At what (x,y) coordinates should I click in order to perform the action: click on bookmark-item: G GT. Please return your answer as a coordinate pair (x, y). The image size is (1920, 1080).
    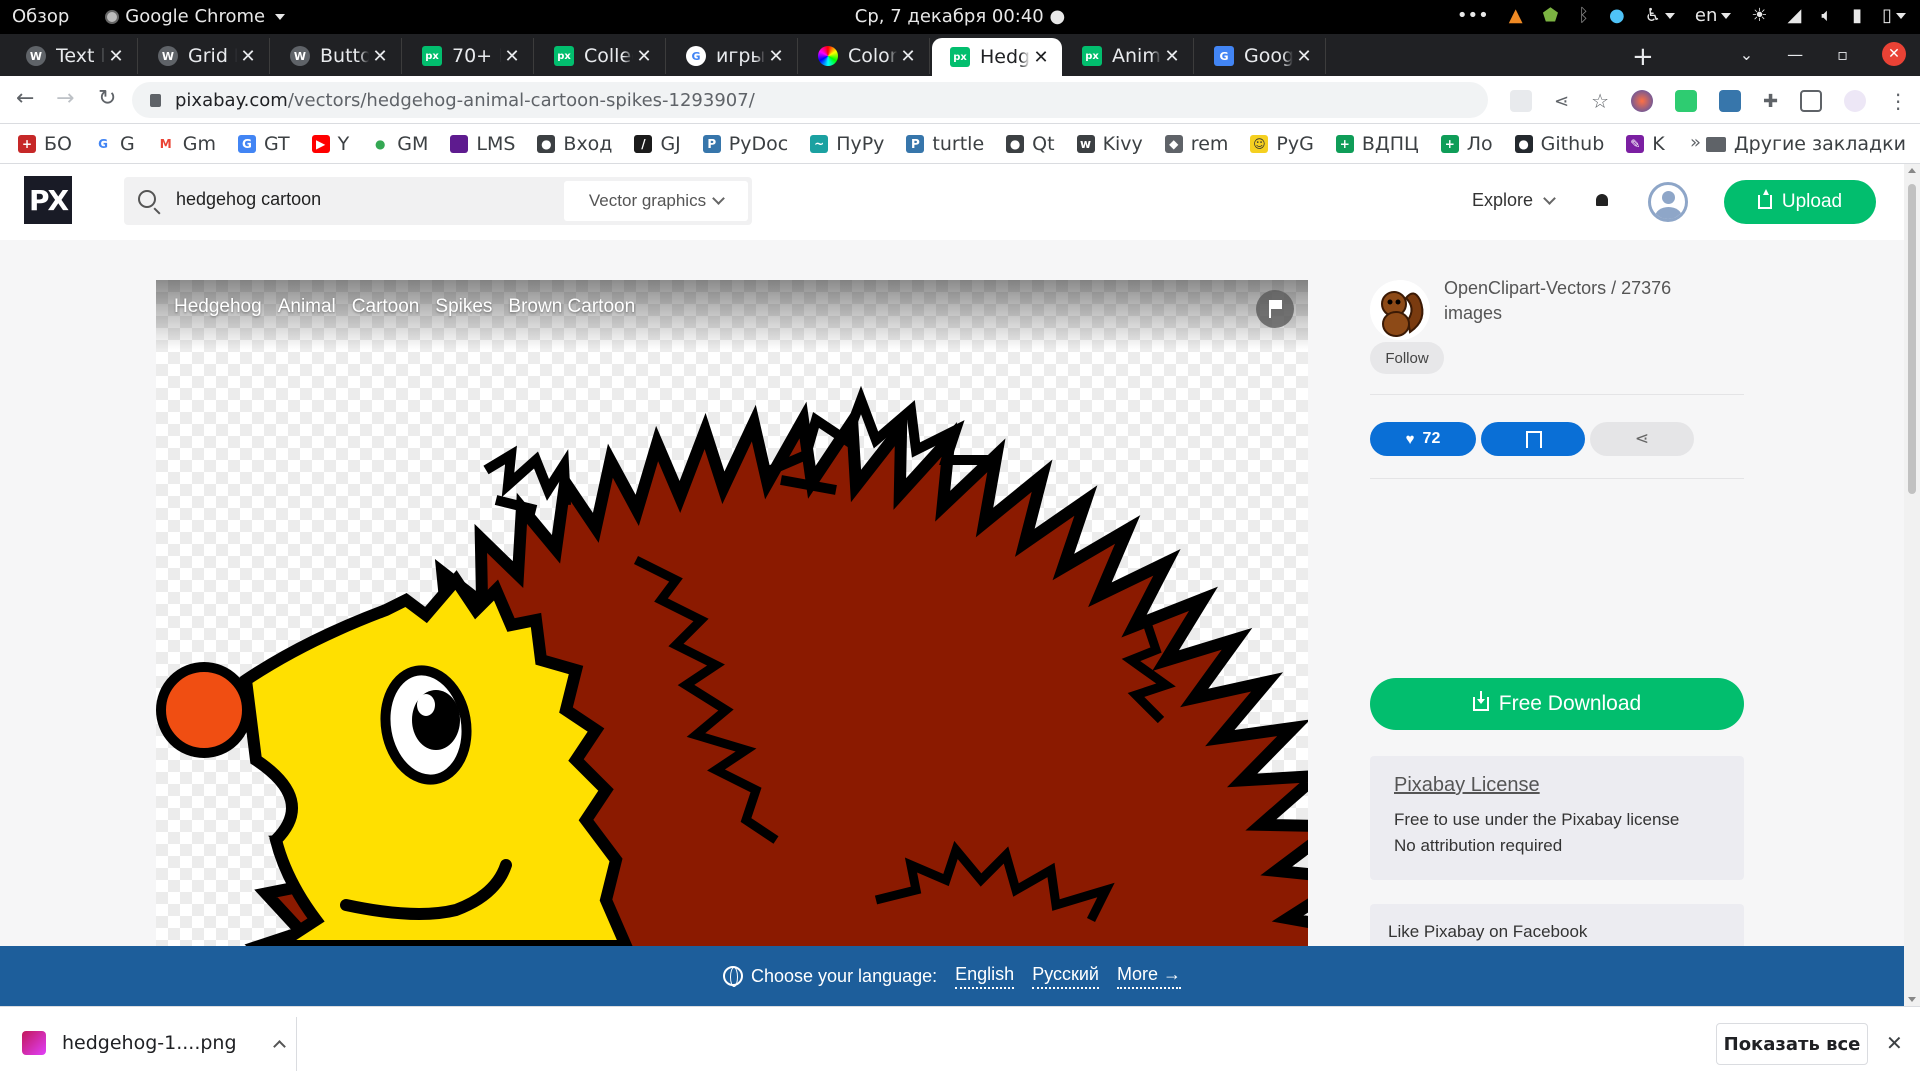
    Looking at the image, I should click on (263, 144).